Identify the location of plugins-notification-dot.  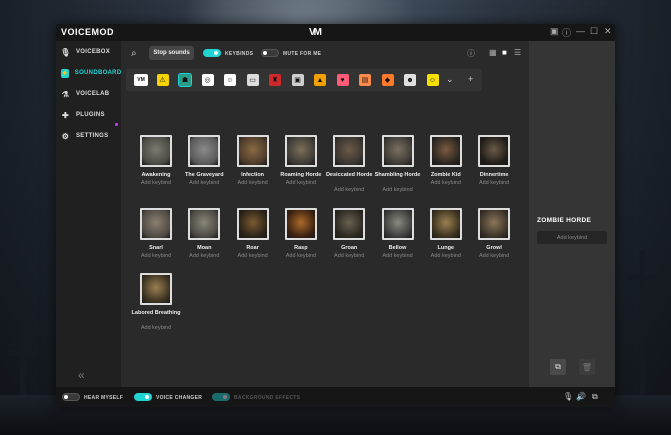
(116, 124).